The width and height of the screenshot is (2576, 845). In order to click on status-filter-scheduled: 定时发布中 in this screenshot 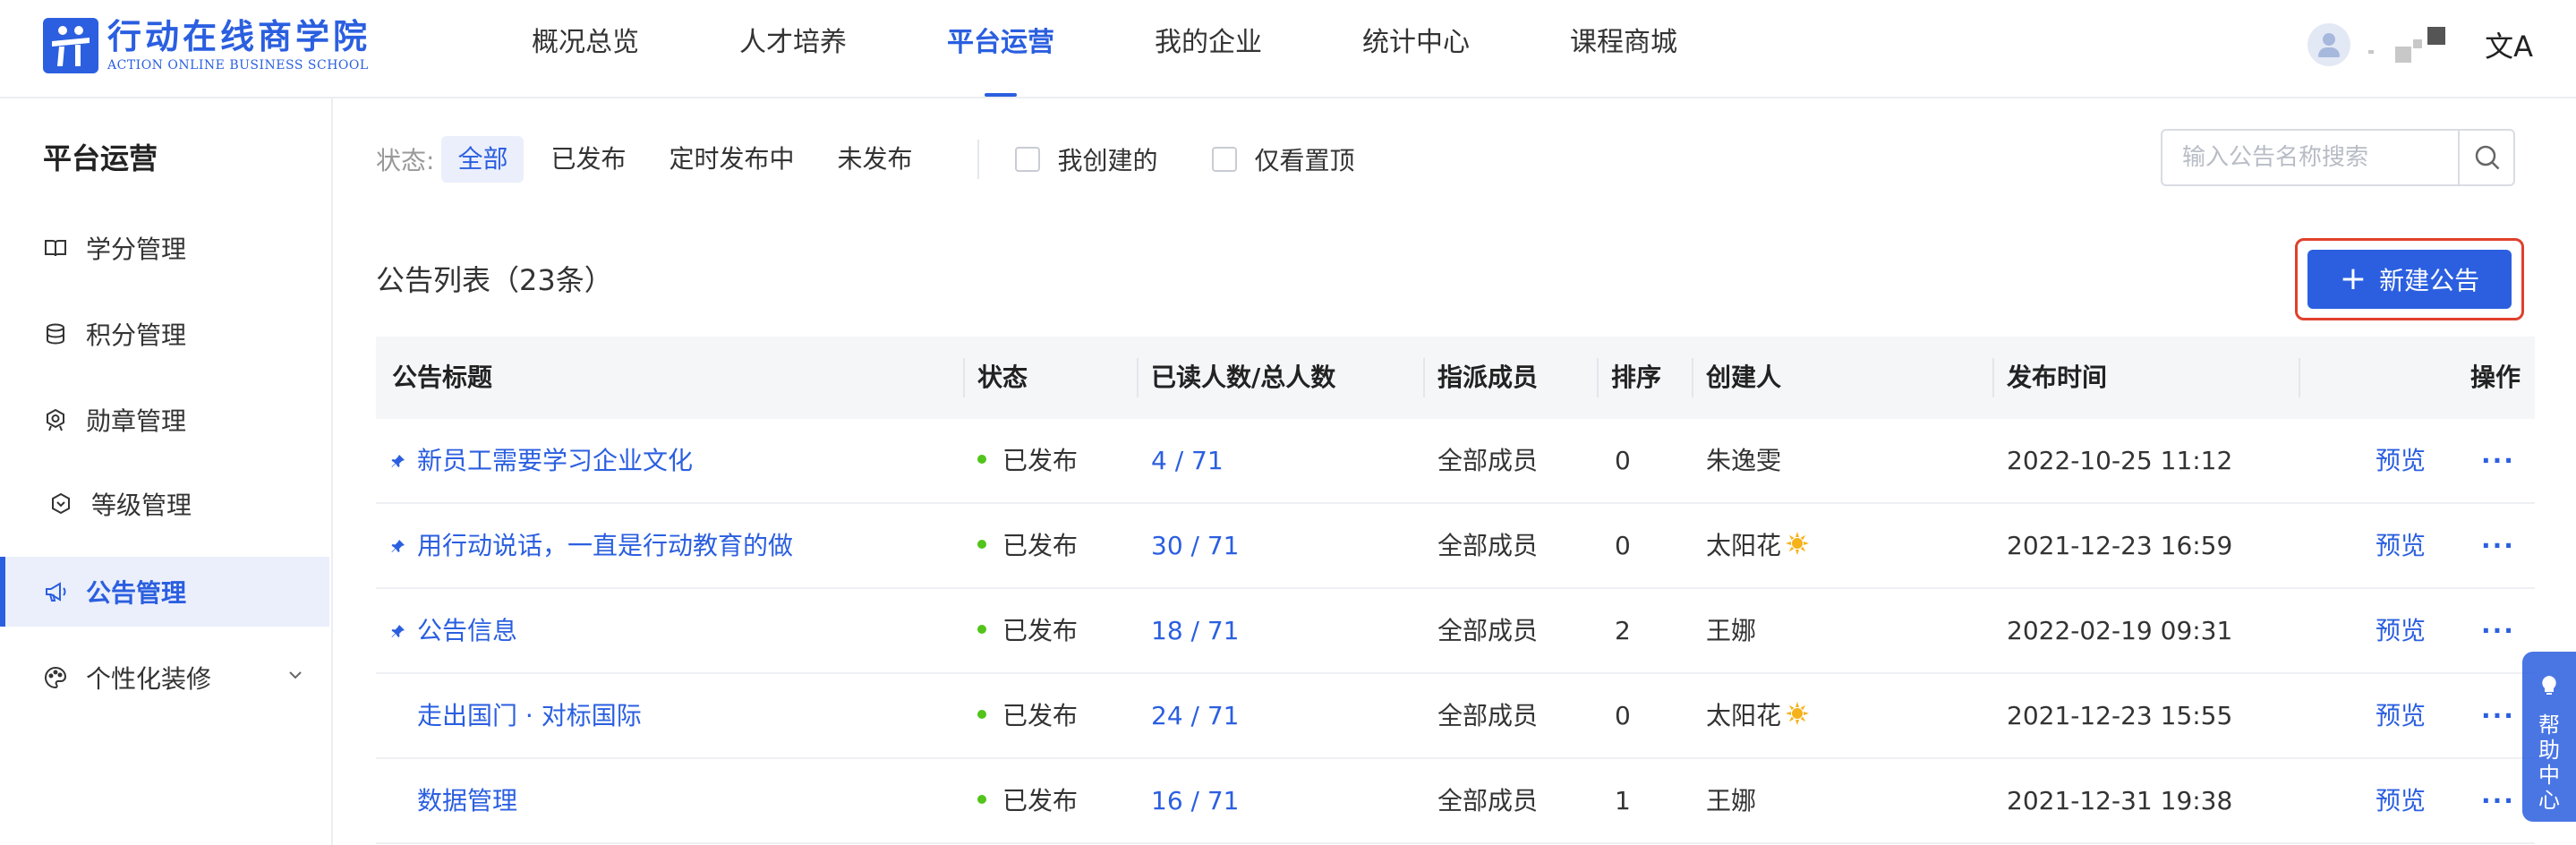, I will do `click(731, 159)`.